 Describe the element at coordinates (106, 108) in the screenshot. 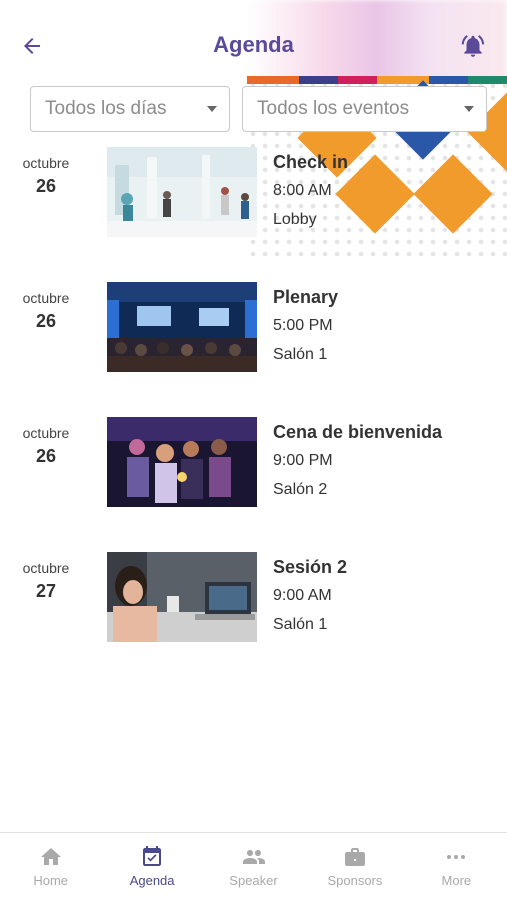

I see `days-filter-value: Todos los días` at that location.